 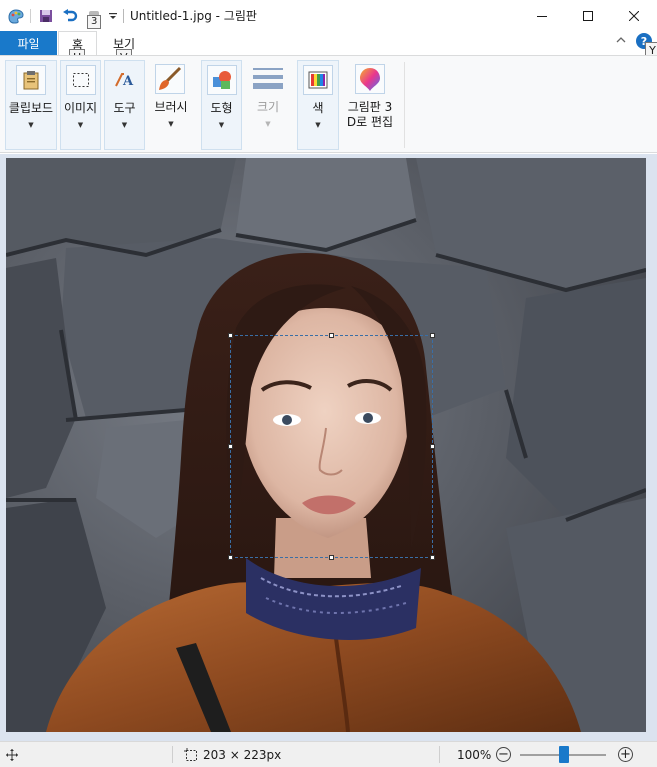 What do you see at coordinates (80, 108) in the screenshot?
I see `image-label: 이미지` at bounding box center [80, 108].